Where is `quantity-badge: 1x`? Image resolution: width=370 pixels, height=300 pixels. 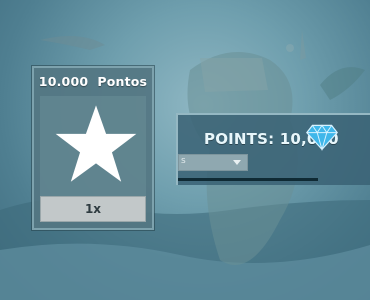 quantity-badge: 1x is located at coordinates (93, 209).